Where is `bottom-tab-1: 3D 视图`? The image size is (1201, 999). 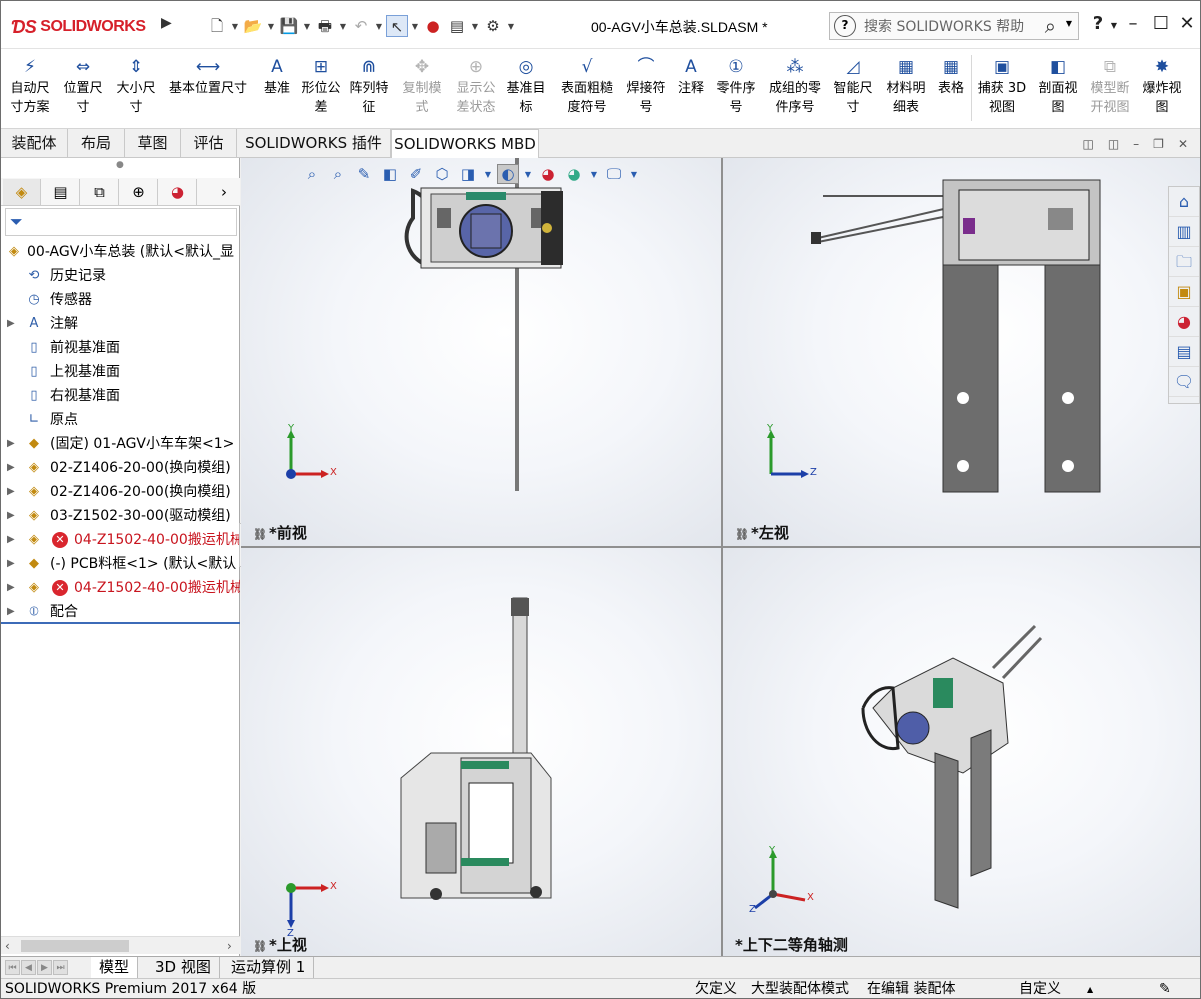
bottom-tab-1: 3D 视图 is located at coordinates (183, 967).